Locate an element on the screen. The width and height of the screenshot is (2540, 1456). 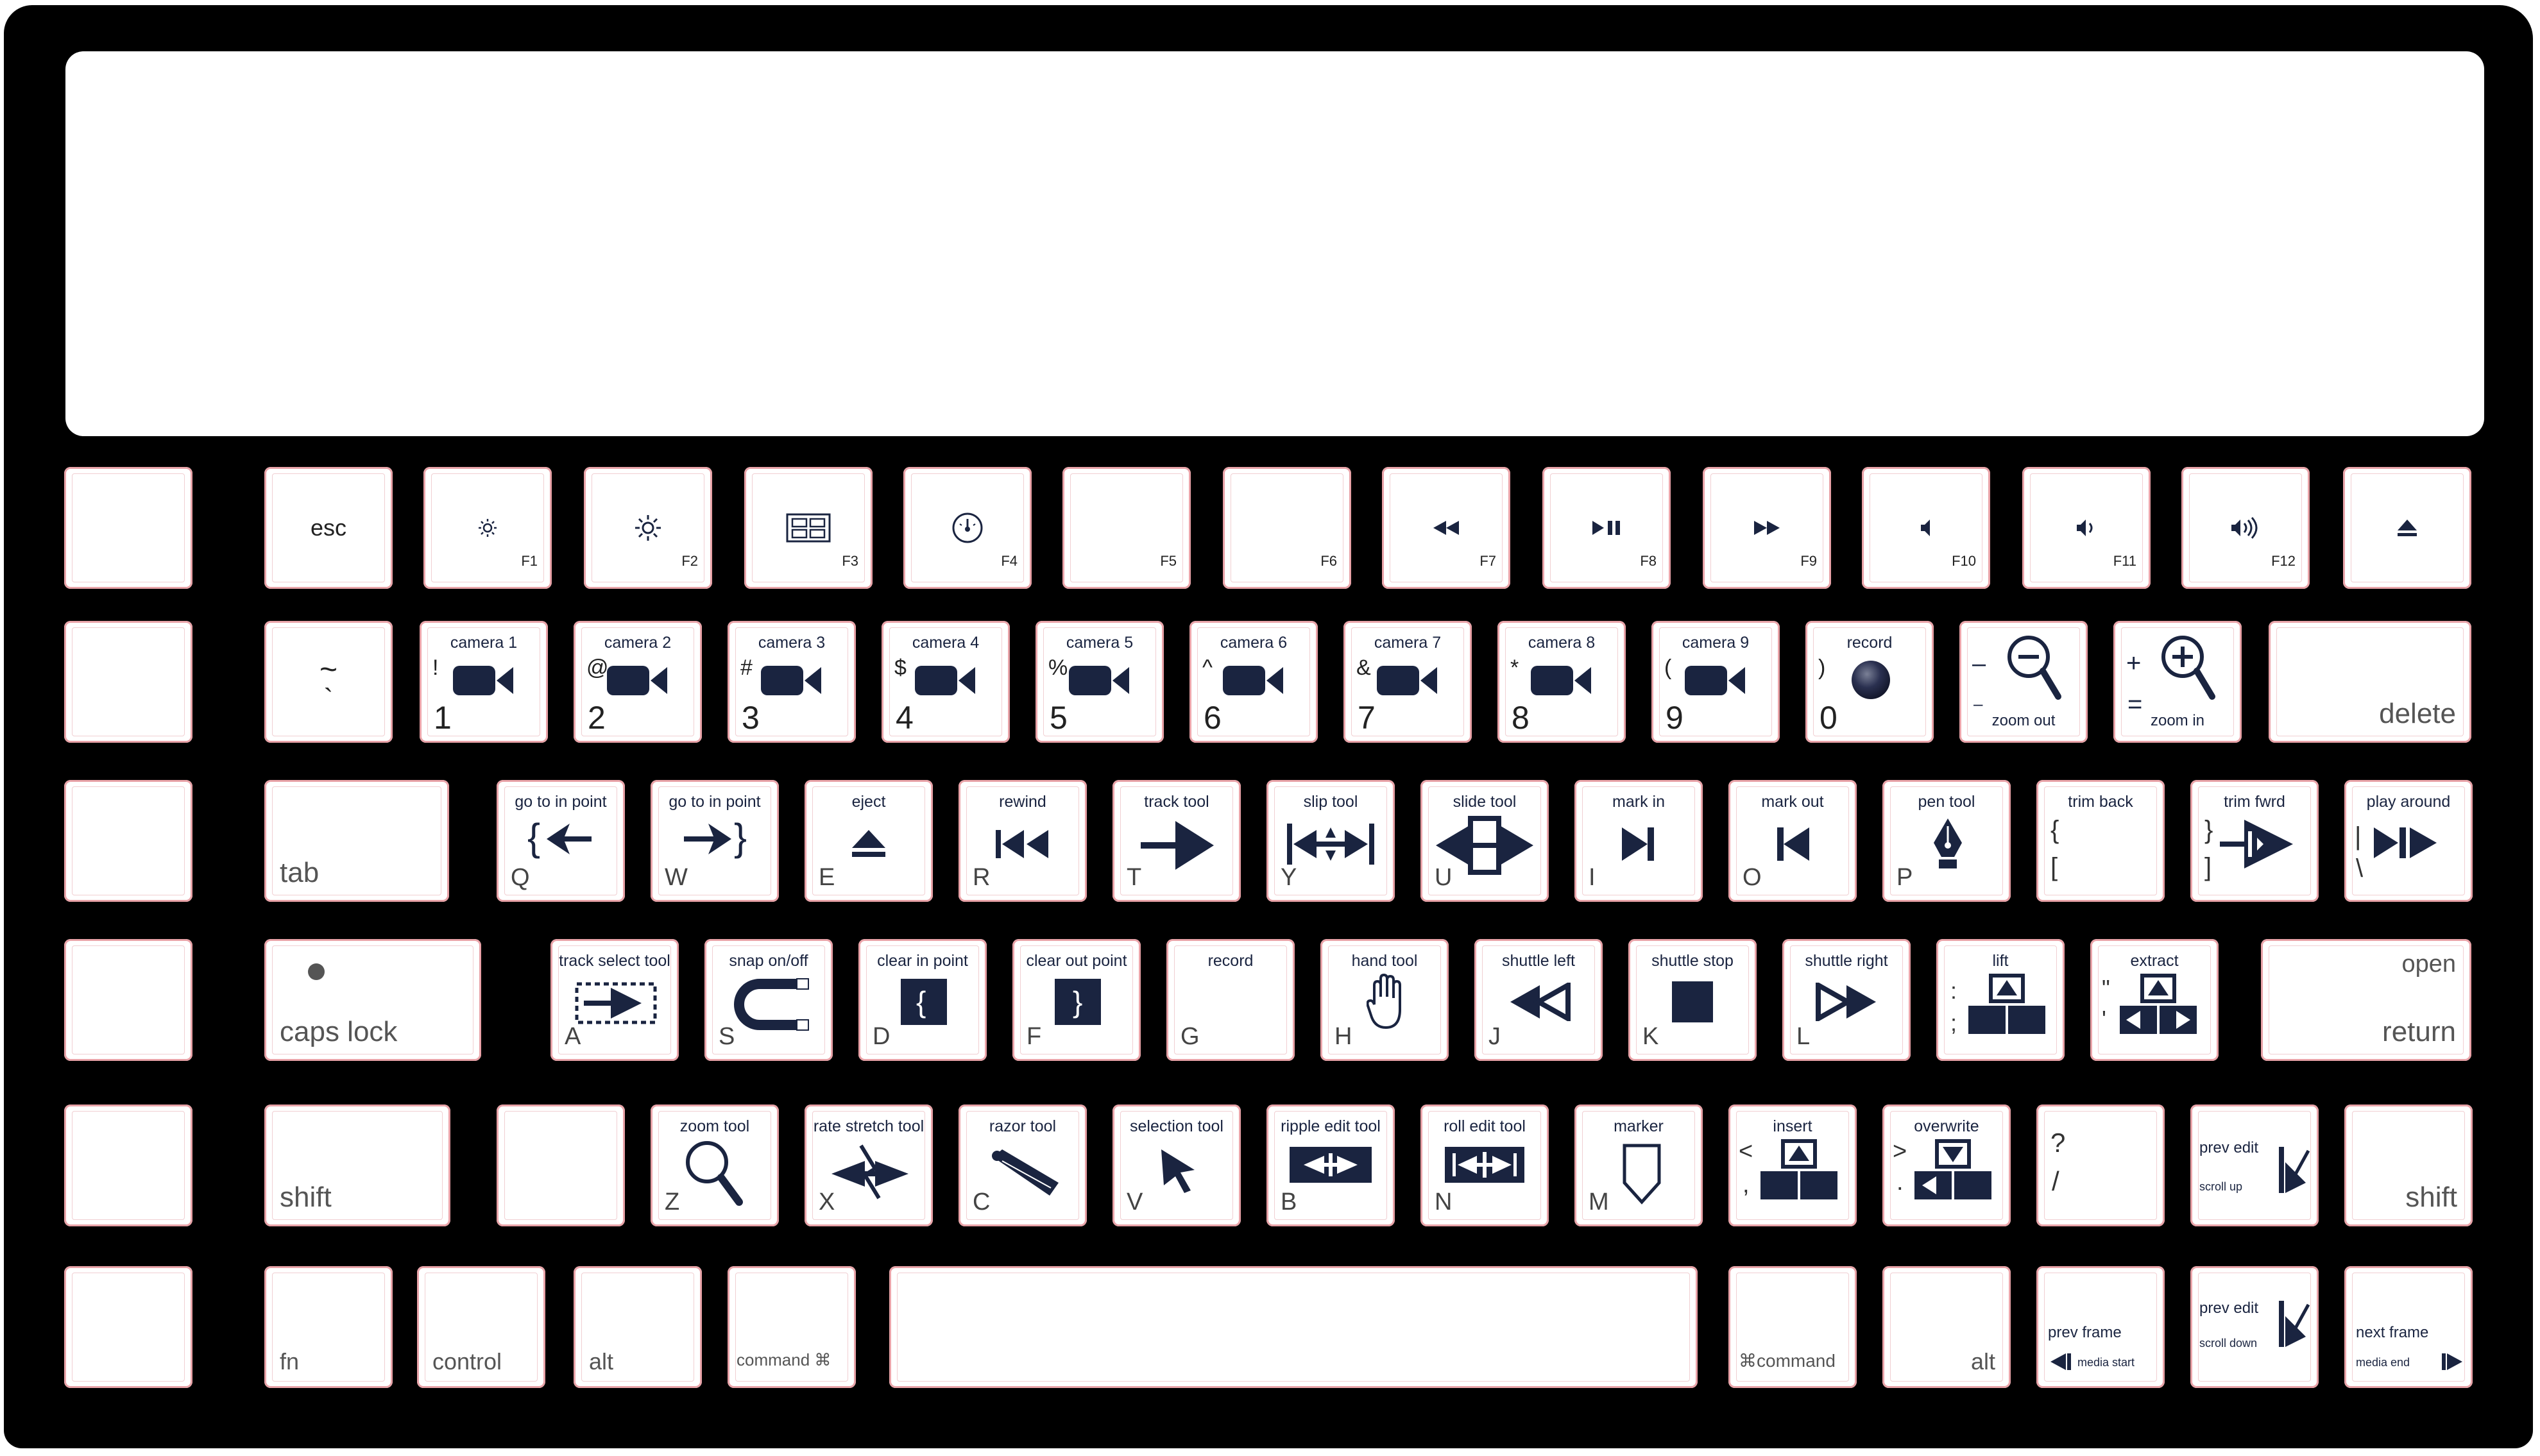
alt-right-label: alt is located at coordinates (1982, 1361).